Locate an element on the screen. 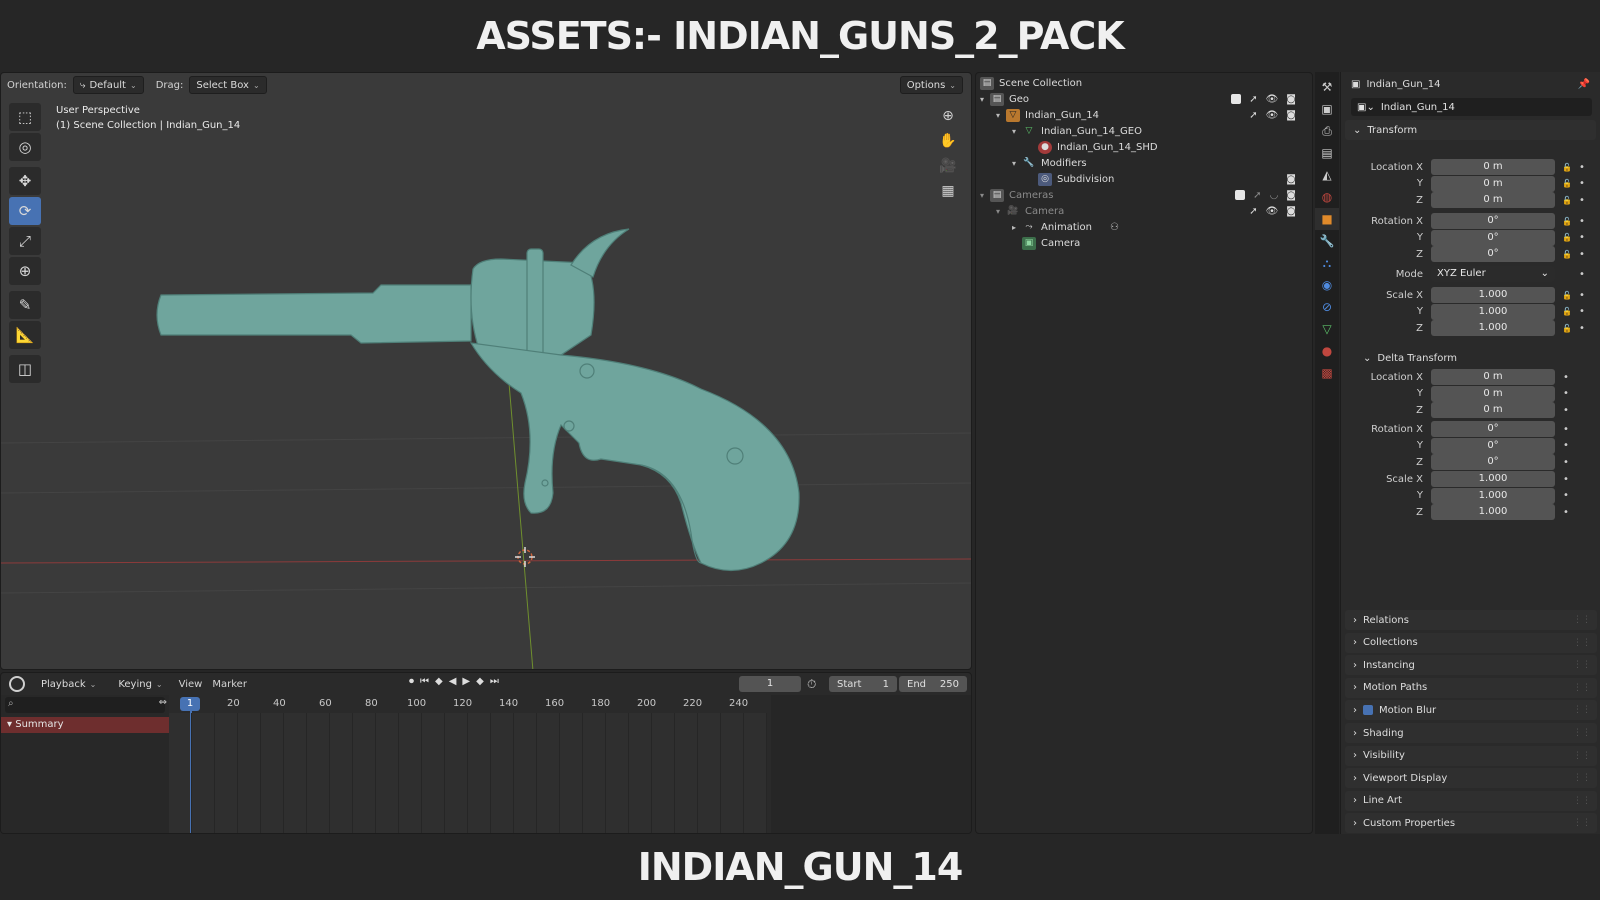 This screenshot has height=900, width=1600. keying-menu: Keying ⌄ is located at coordinates (140, 684).